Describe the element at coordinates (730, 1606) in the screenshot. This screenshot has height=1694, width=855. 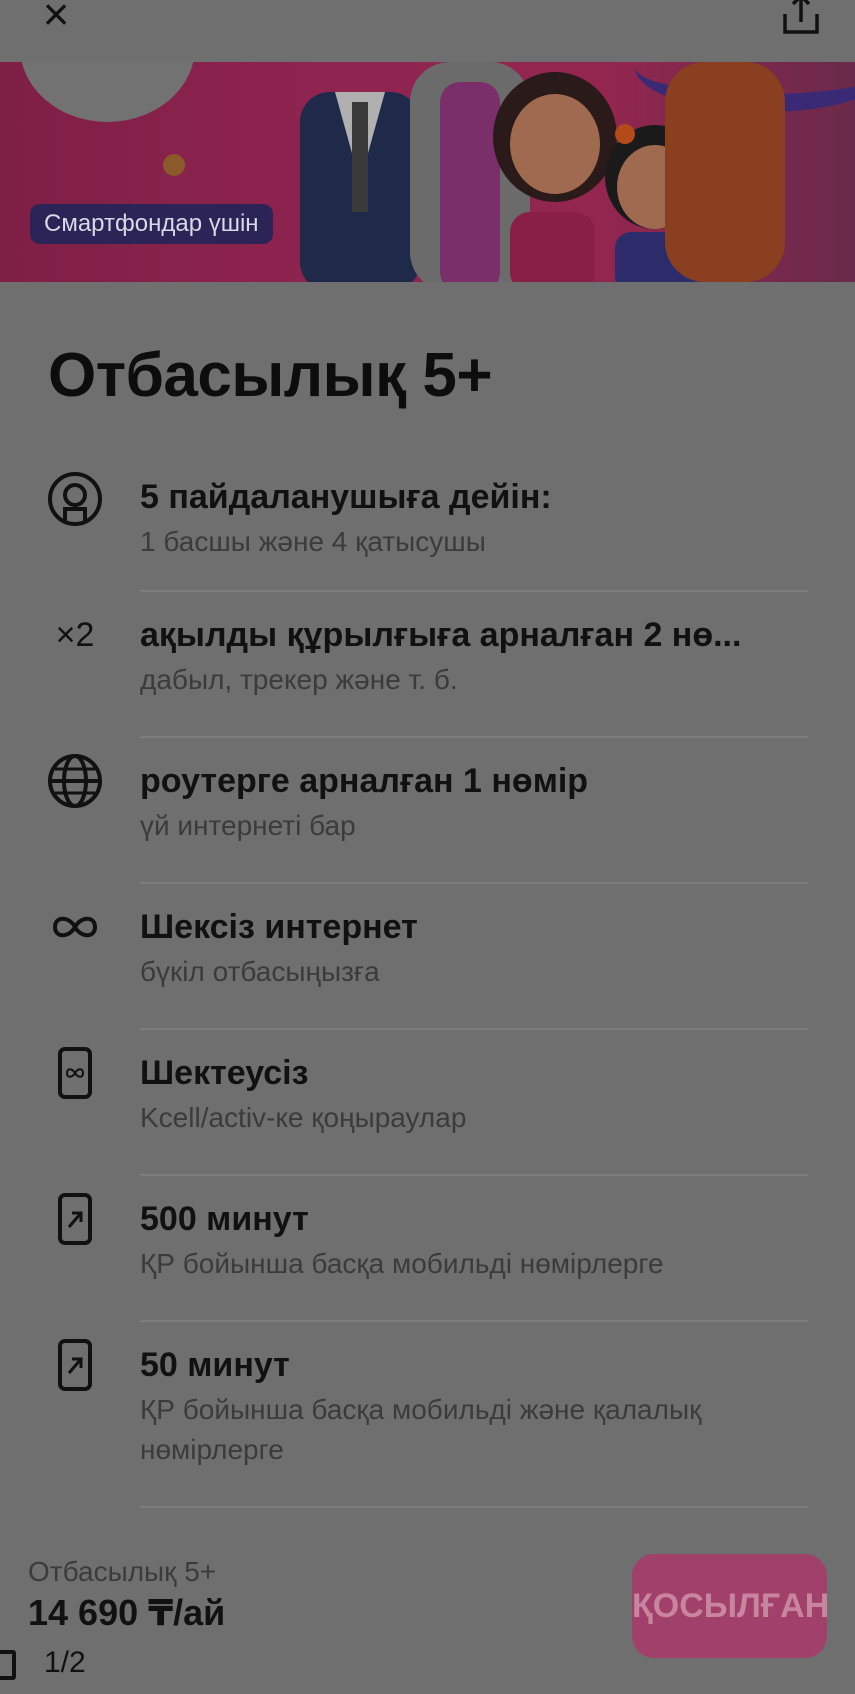
I see `connect-button: ҚОСЫЛҒАН` at that location.